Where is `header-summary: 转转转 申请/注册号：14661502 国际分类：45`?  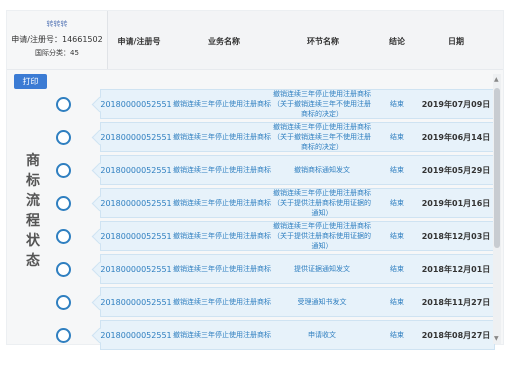 header-summary: 转转转 申请/注册号：14661502 国际分类：45 is located at coordinates (57, 40).